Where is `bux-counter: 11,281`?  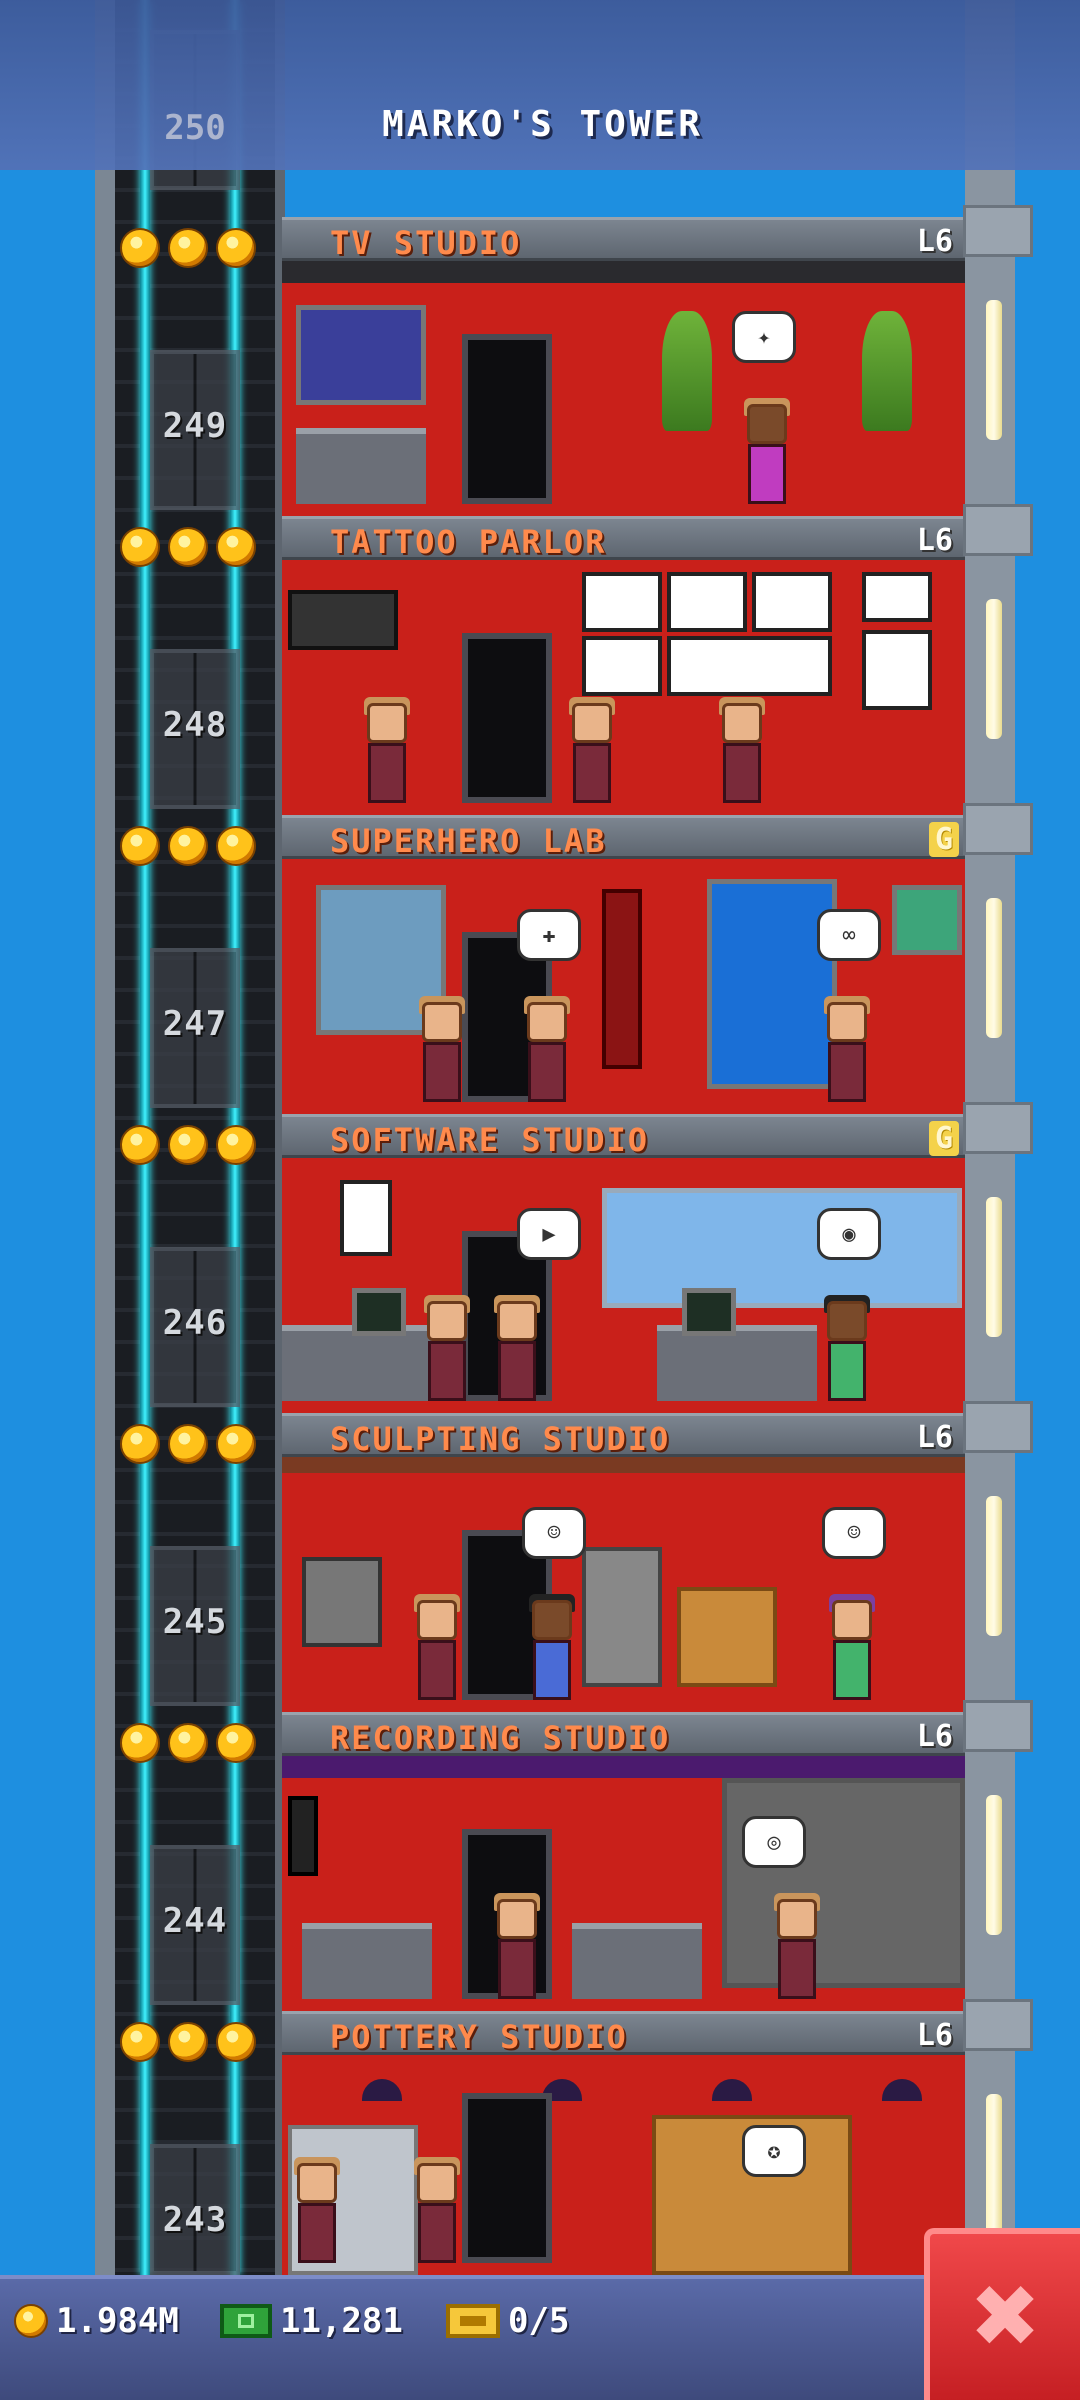
bux-counter: 11,281 is located at coordinates (311, 2321).